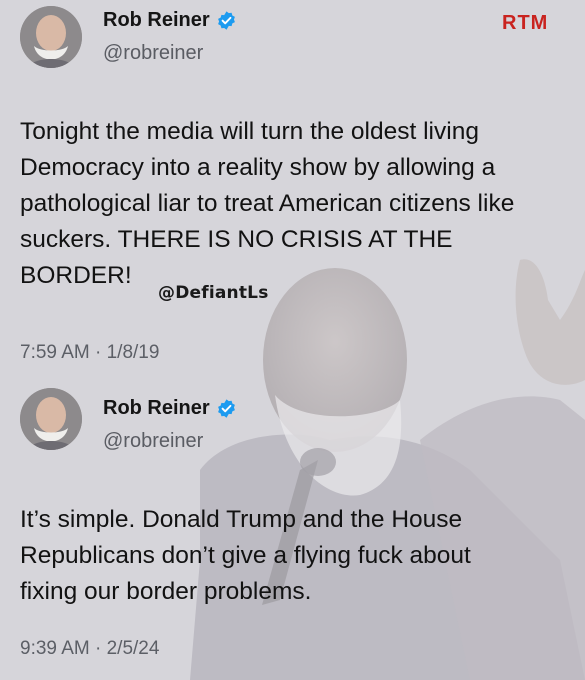  I want to click on tweet-text-line: fixing our border problems., so click(166, 591).